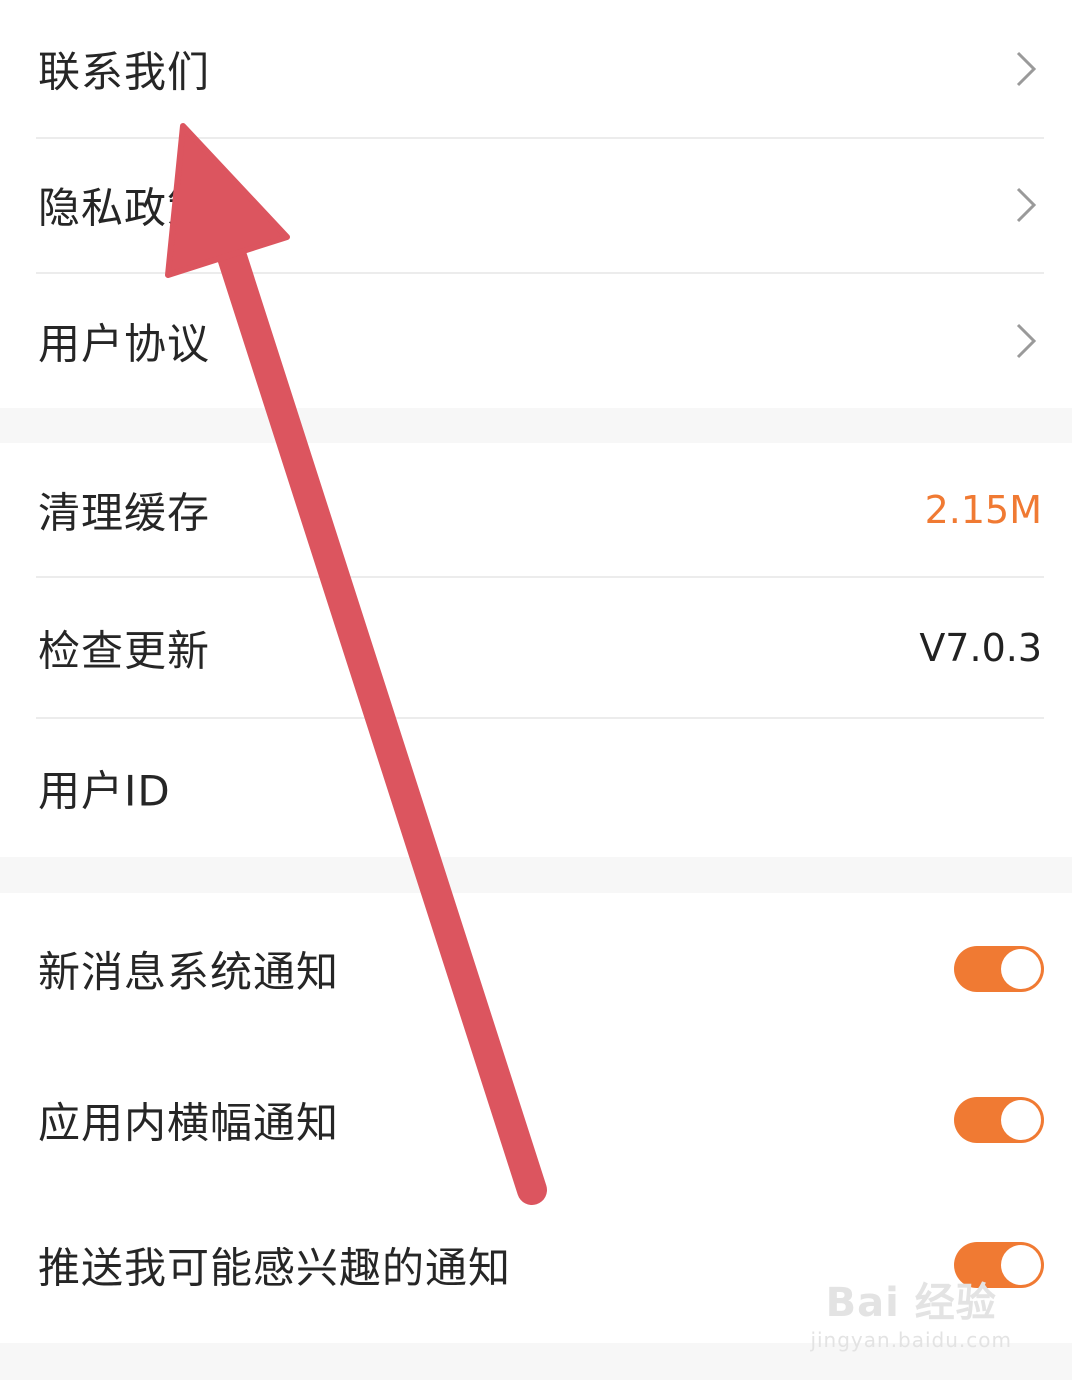 The width and height of the screenshot is (1072, 1380). Describe the element at coordinates (189, 972) in the screenshot. I see `system-notification-label: 新消息系统通知` at that location.